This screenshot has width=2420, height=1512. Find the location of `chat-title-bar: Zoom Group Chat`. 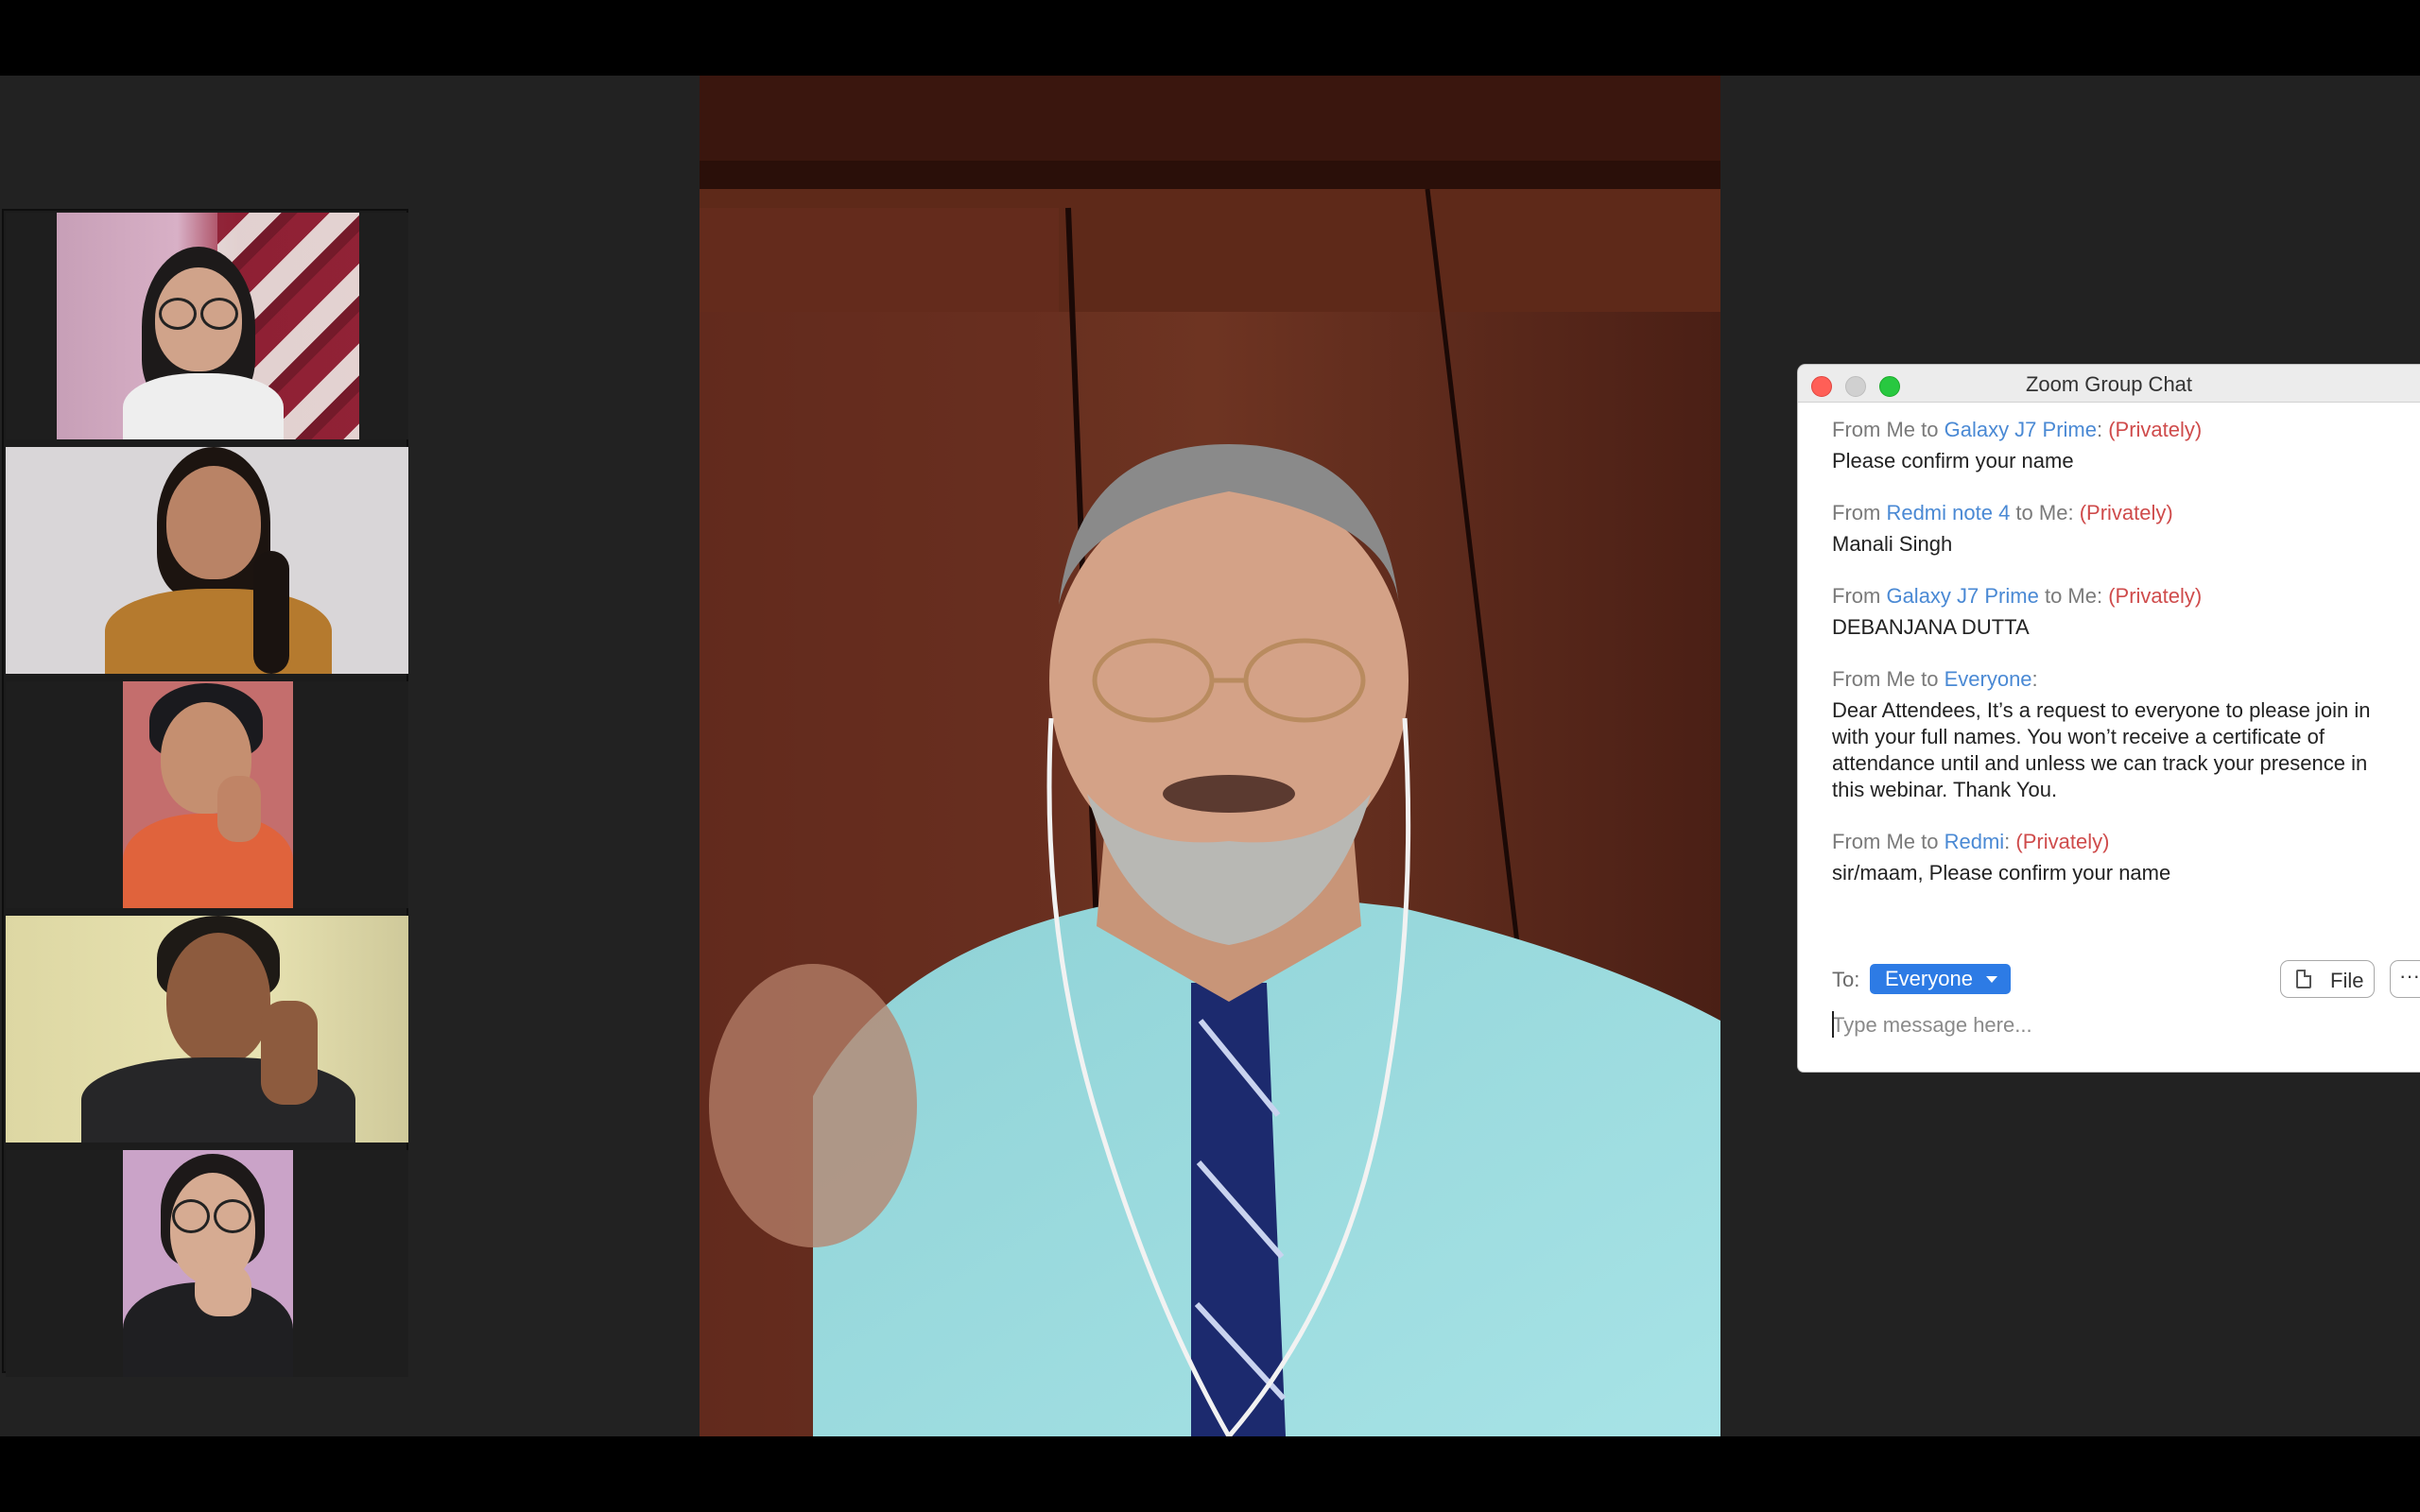

chat-title-bar: Zoom Group Chat is located at coordinates (2109, 384).